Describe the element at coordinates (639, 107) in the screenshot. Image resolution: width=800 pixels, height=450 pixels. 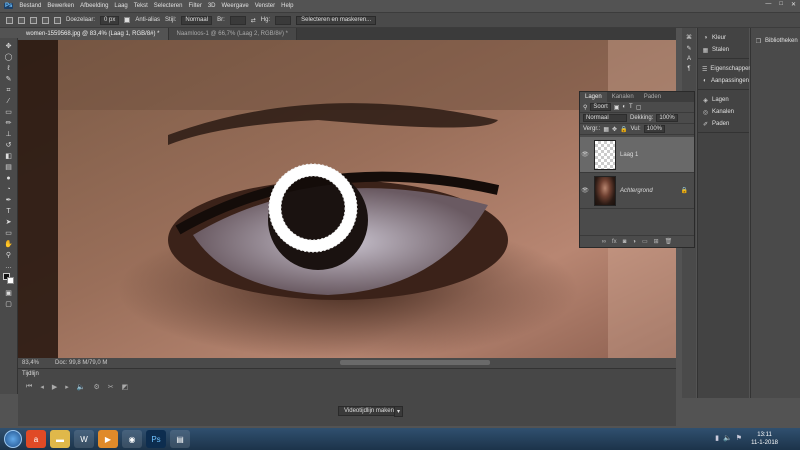
I see `filter-shape-icon: ▢` at that location.